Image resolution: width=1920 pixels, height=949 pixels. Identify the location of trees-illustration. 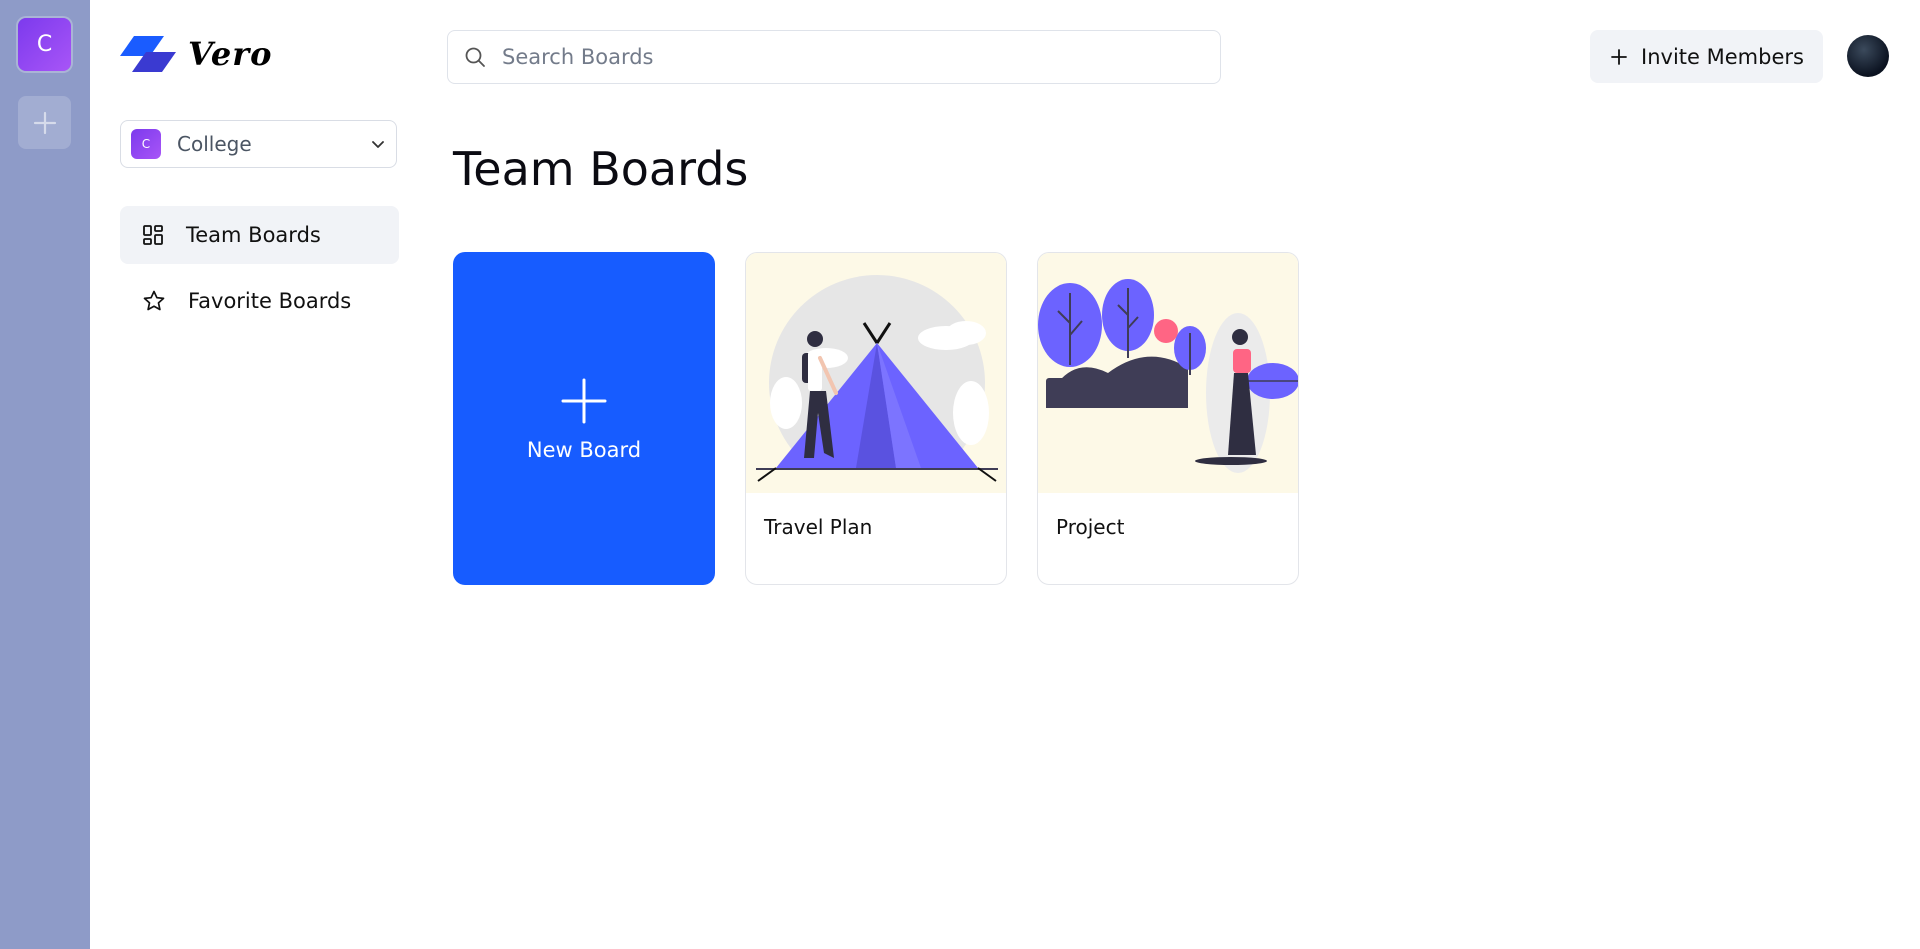
(1168, 373).